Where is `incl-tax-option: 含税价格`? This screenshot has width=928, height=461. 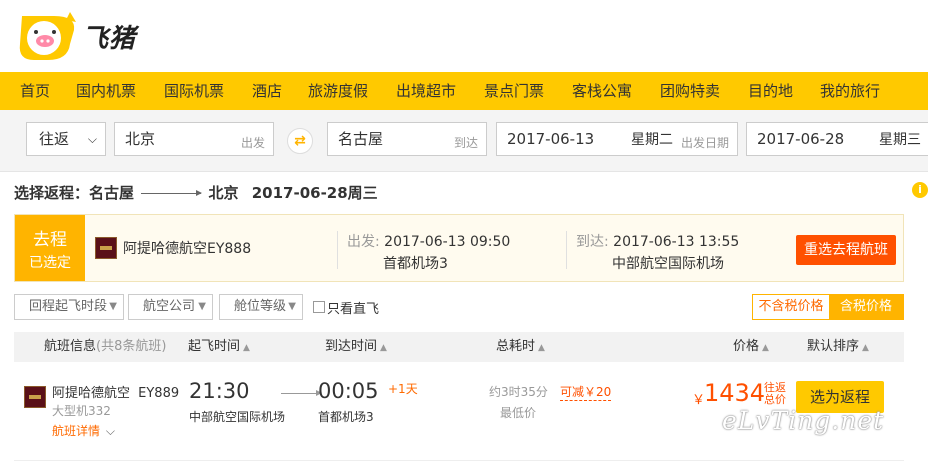 incl-tax-option: 含税价格 is located at coordinates (866, 307).